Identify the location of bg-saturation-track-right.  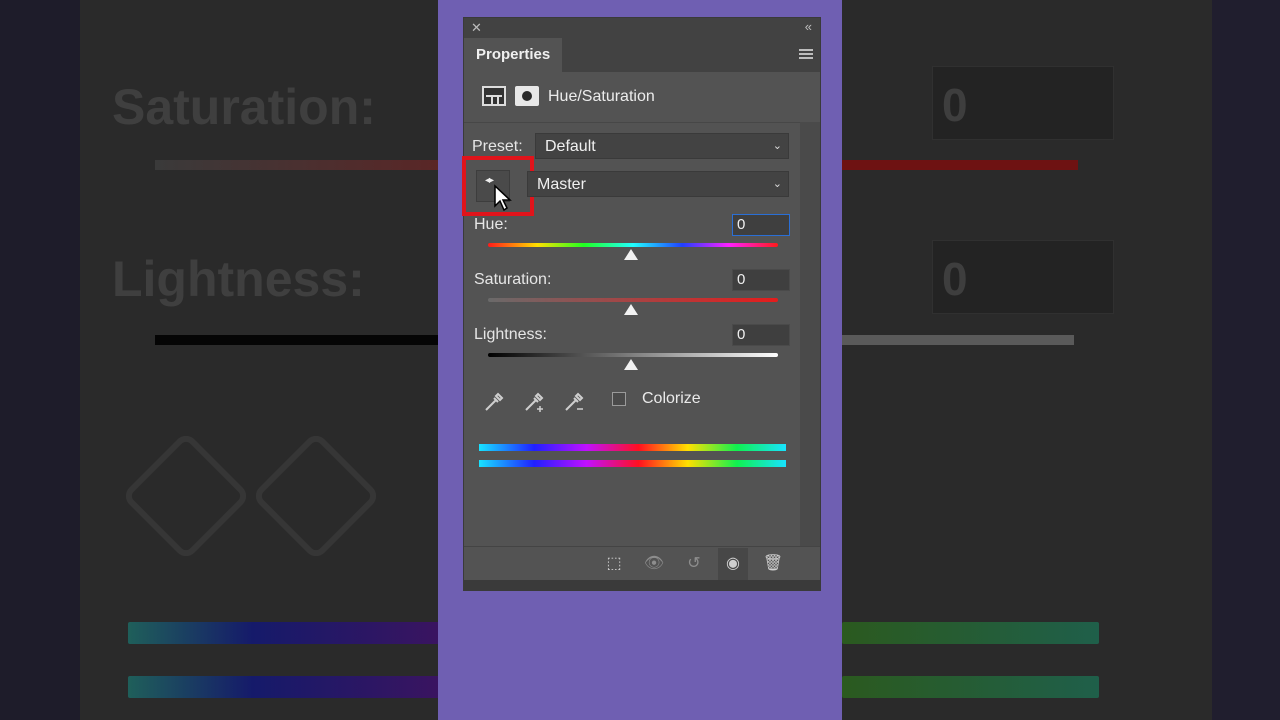
(960, 165).